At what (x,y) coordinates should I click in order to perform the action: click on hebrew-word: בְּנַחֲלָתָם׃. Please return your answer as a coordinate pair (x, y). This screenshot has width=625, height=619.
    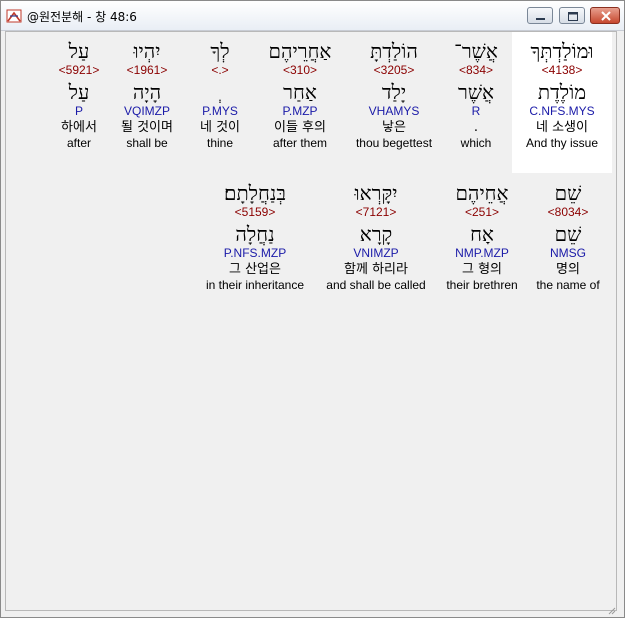
    Looking at the image, I should click on (254, 193).